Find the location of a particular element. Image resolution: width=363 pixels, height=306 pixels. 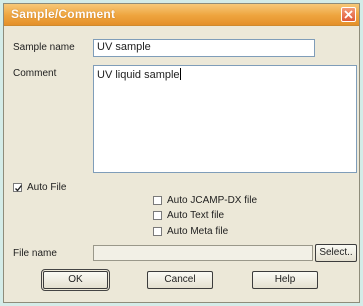

window-title: Sample/Comment is located at coordinates (63, 14).